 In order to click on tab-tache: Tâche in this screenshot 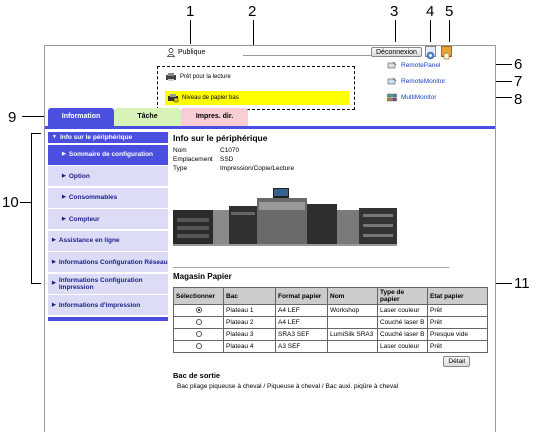, I will do `click(147, 117)`.